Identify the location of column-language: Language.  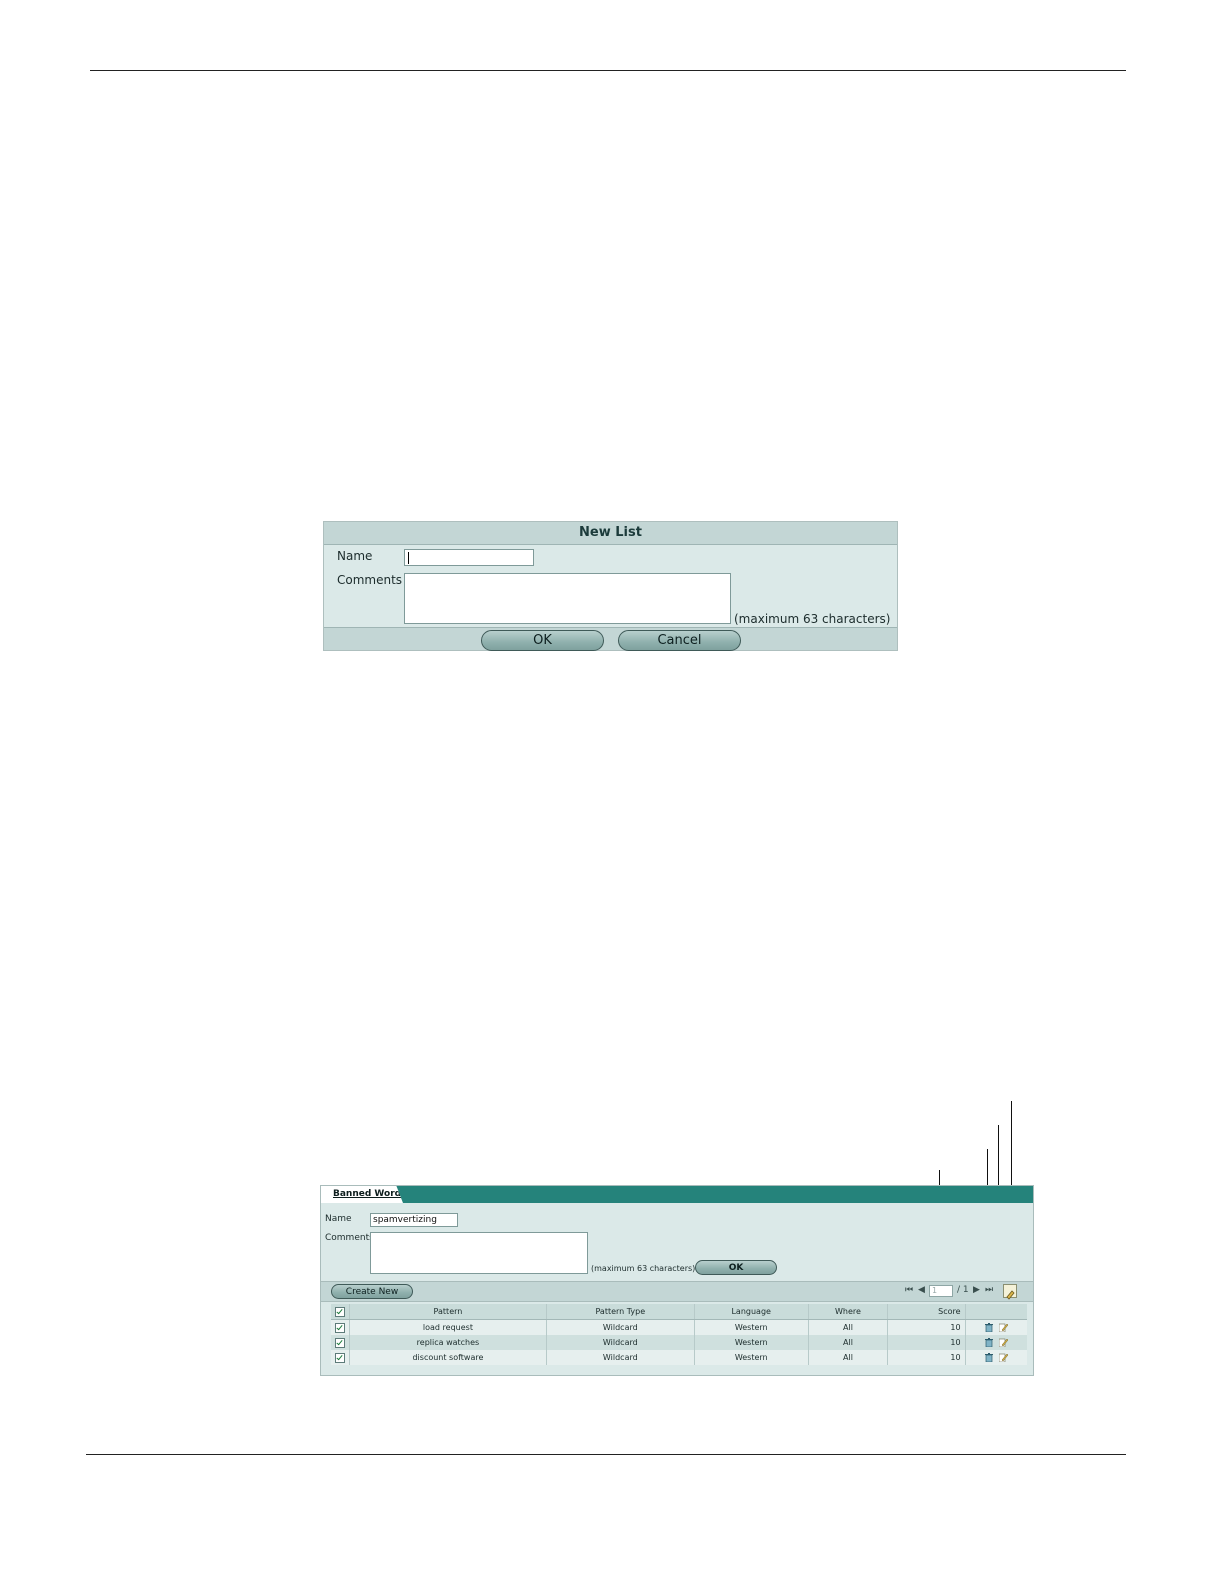
(751, 1312).